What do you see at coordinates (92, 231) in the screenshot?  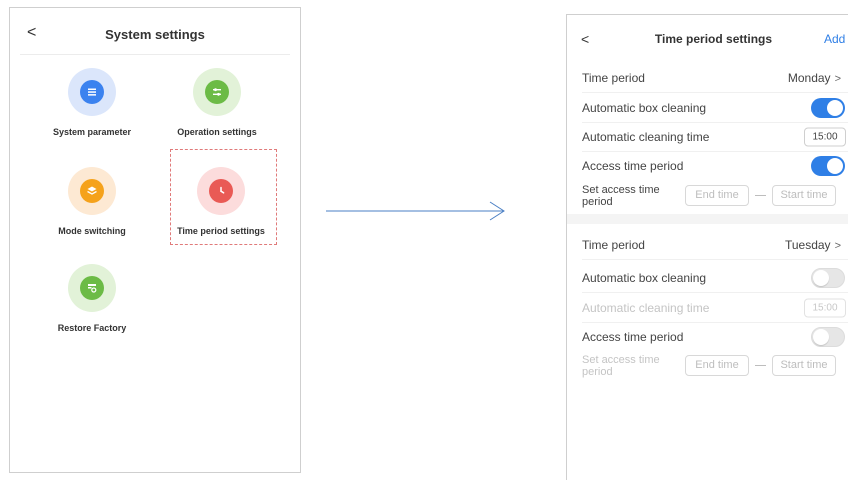 I see `mode-switching-label: Mode switching` at bounding box center [92, 231].